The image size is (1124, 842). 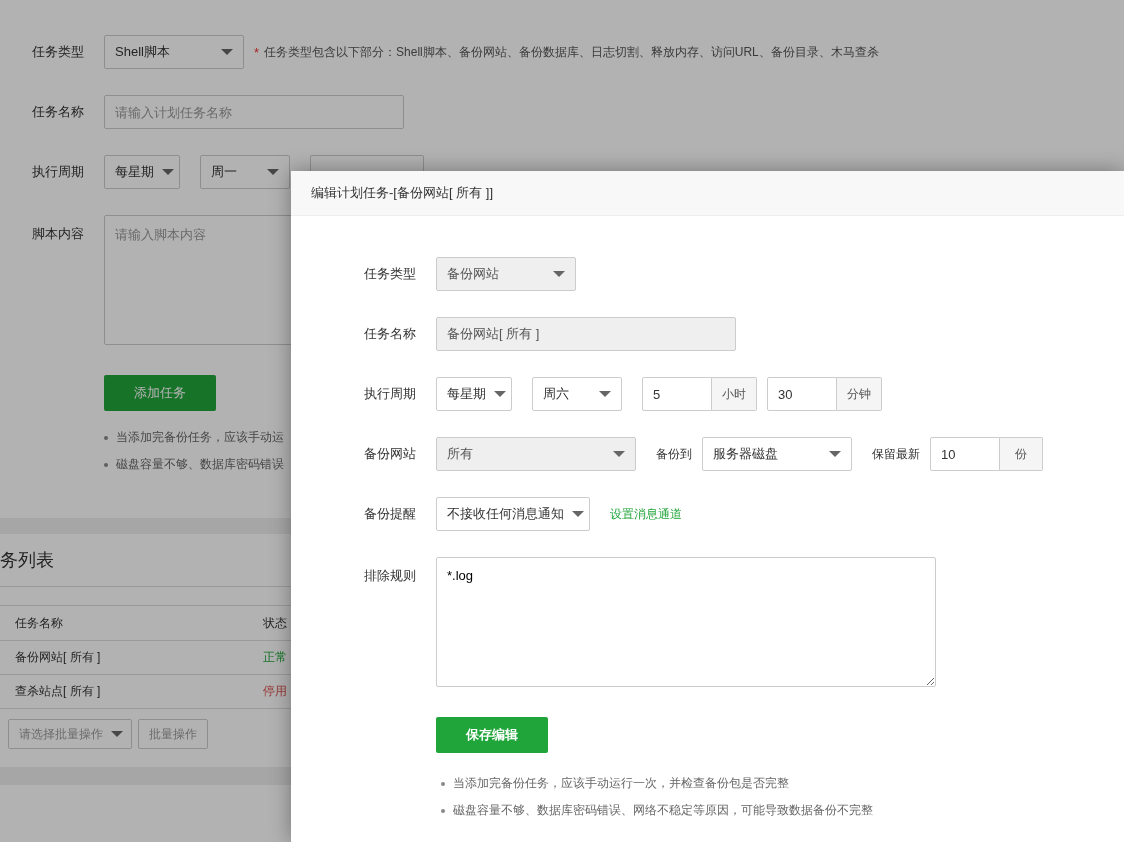 I want to click on field-label: 备份网站, so click(x=390, y=454).